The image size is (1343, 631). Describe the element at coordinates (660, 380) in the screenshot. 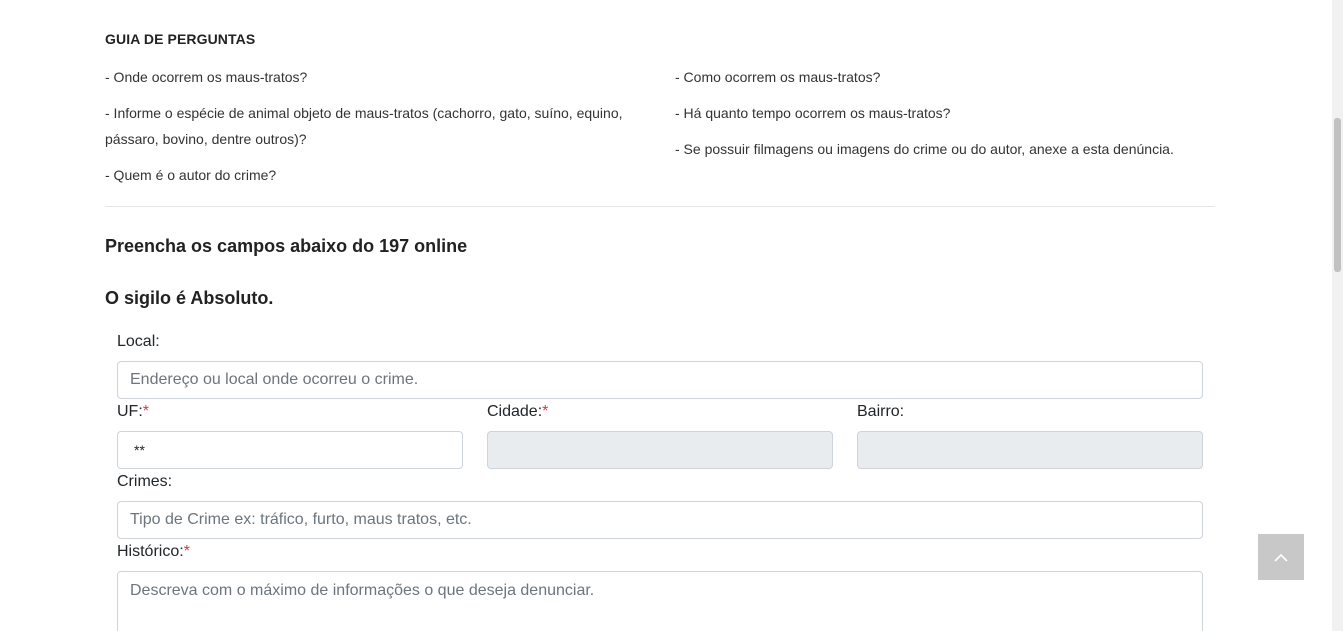

I see `local-input` at that location.